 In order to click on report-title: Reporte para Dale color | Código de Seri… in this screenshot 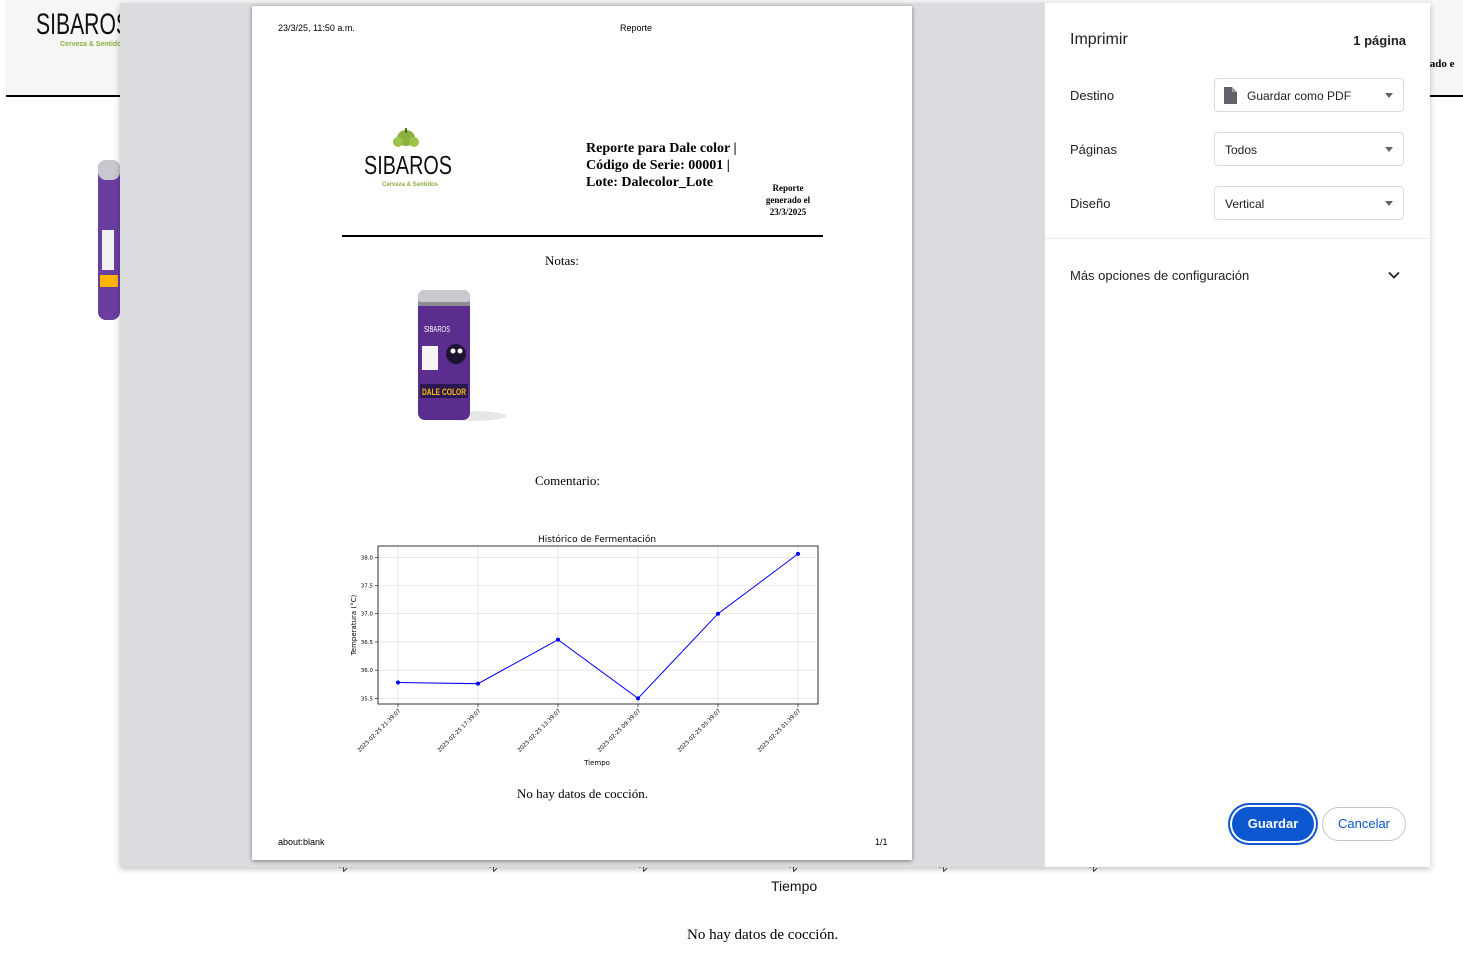, I will do `click(661, 165)`.